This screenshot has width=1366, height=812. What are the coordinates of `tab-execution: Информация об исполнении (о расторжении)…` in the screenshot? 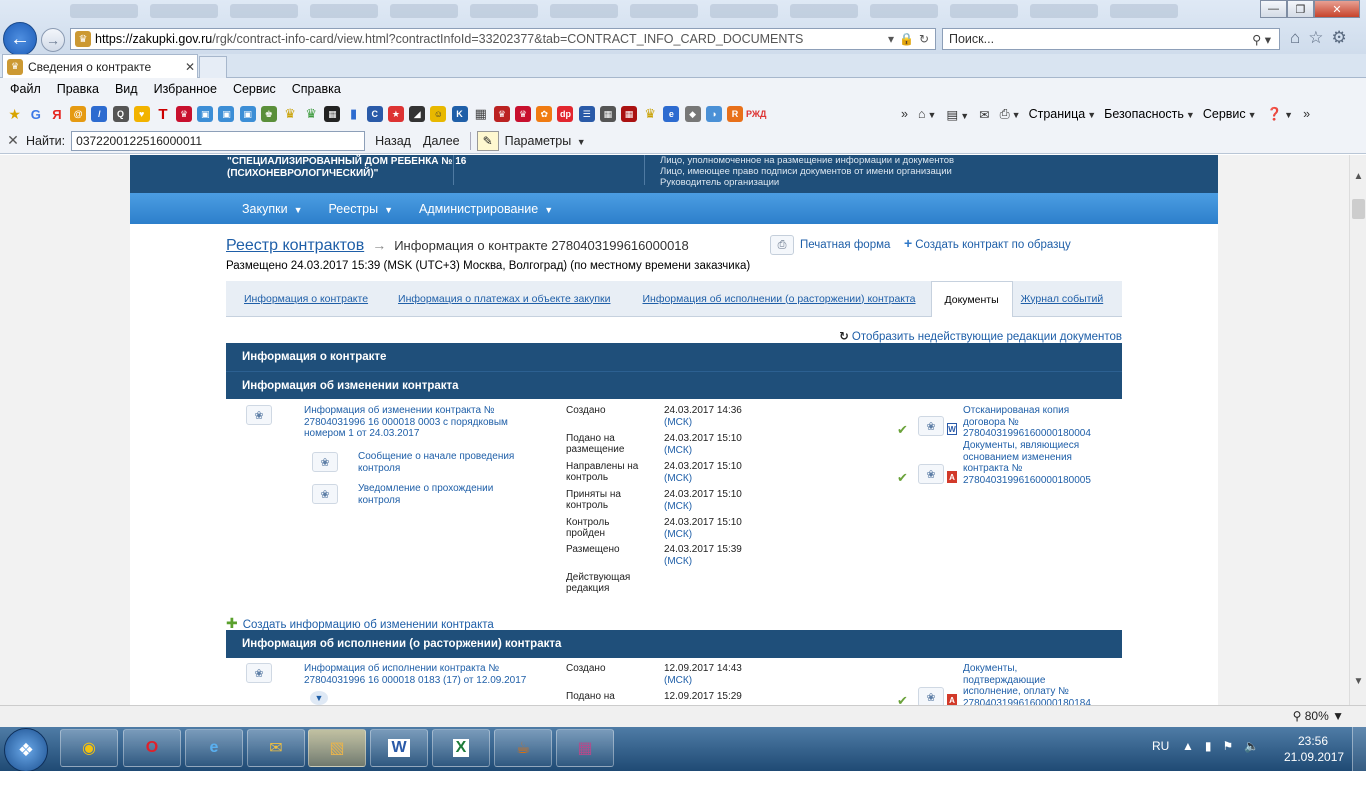 It's located at (777, 299).